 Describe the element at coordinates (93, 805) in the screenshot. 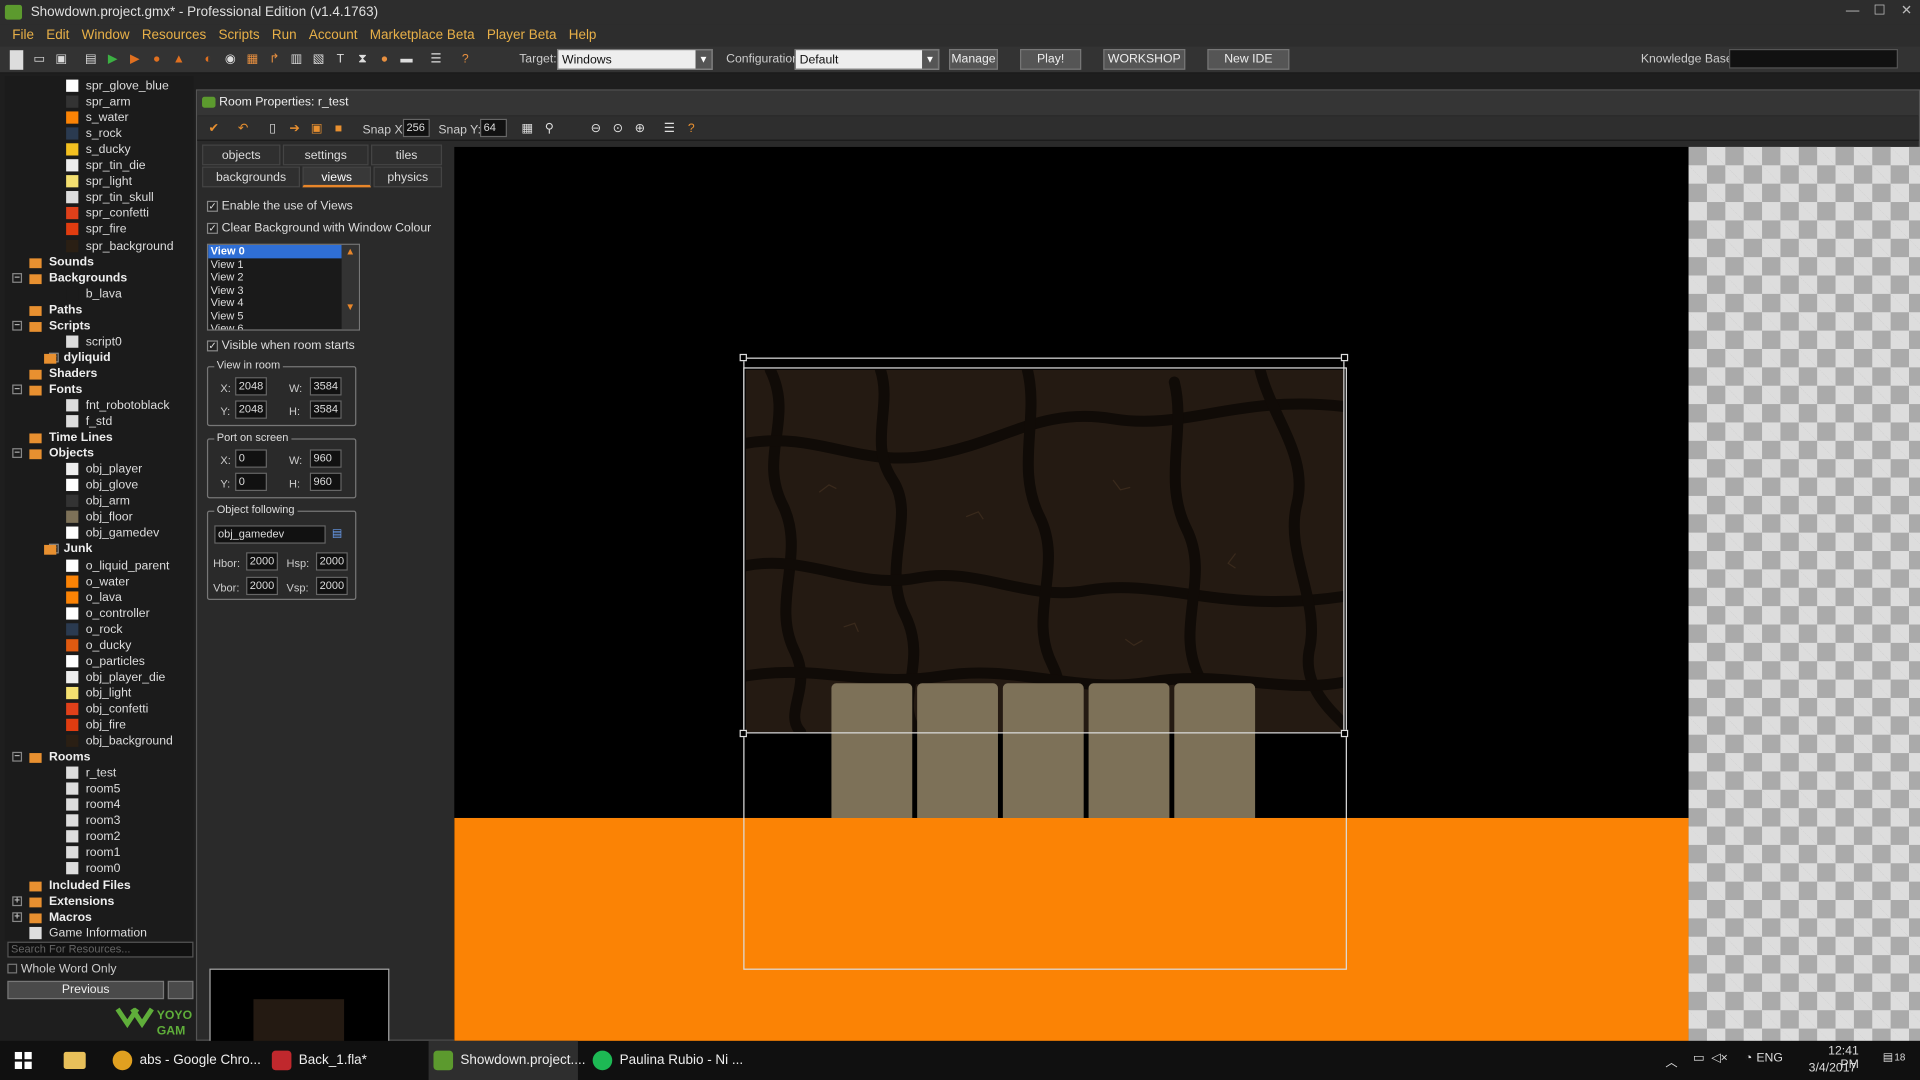

I see `tree-item: room4` at that location.